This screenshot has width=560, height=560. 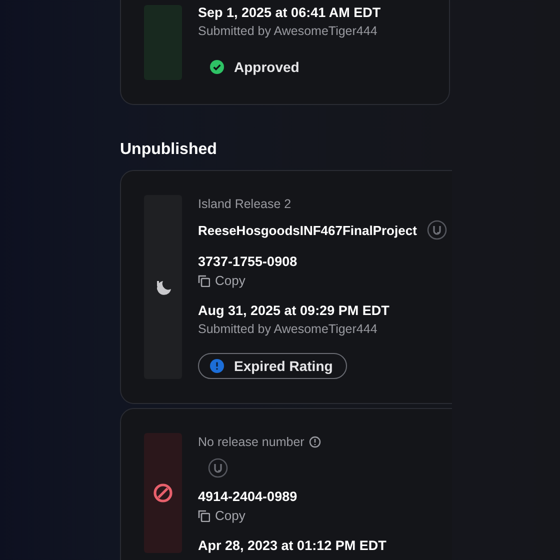 I want to click on section-title: Unpublished, so click(x=169, y=150).